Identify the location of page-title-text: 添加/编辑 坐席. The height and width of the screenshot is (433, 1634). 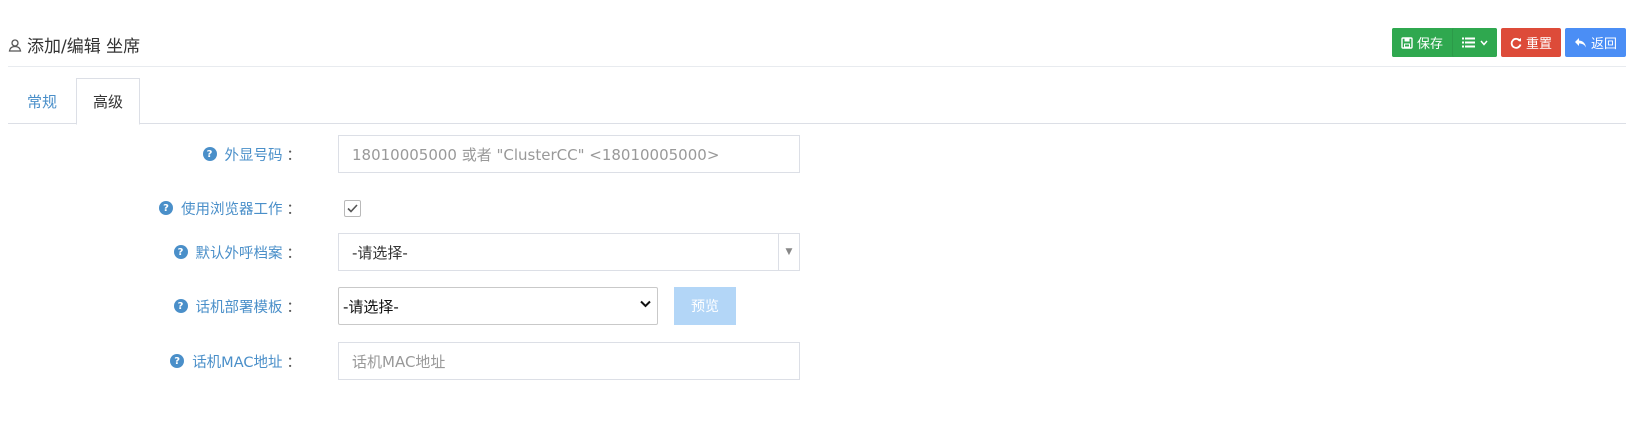
(84, 47).